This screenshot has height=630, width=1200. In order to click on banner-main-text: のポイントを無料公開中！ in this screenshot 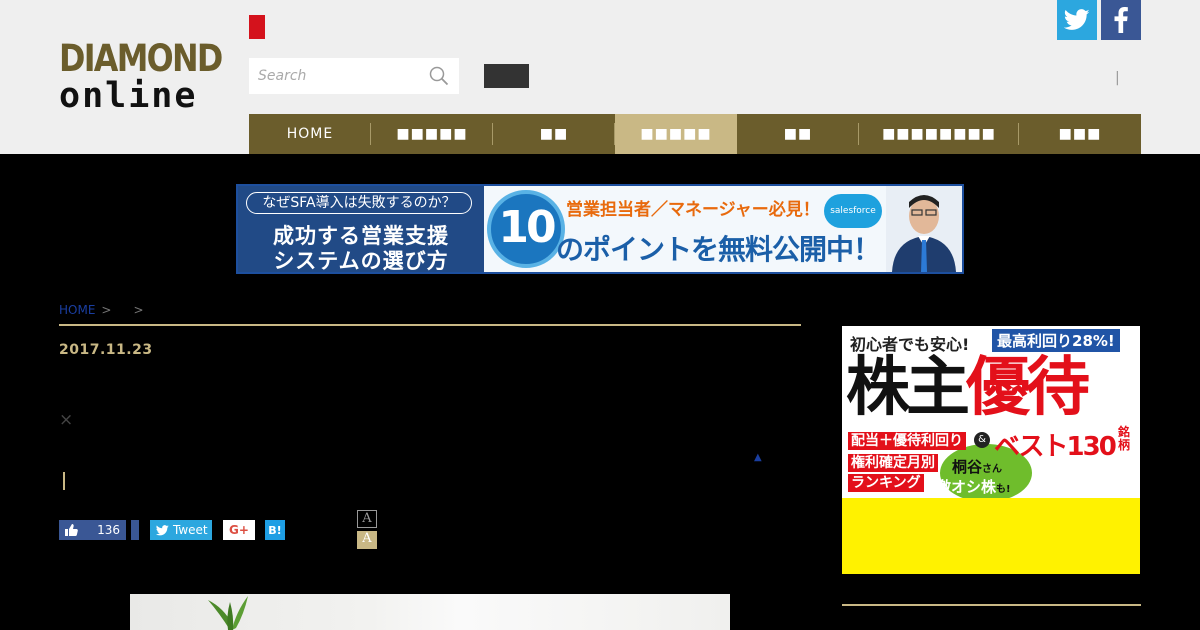, I will do `click(718, 249)`.